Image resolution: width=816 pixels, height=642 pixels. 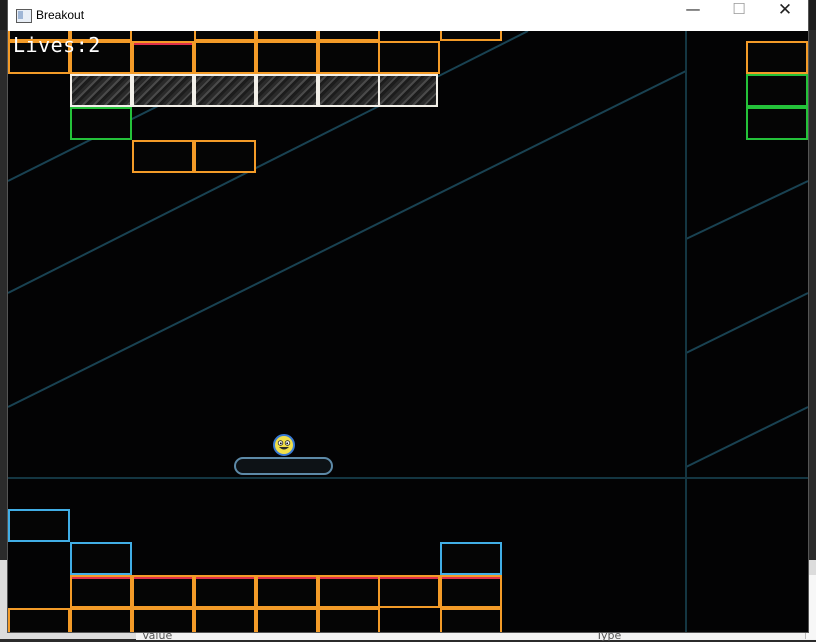 I want to click on window-title: Breakout, so click(x=60, y=15).